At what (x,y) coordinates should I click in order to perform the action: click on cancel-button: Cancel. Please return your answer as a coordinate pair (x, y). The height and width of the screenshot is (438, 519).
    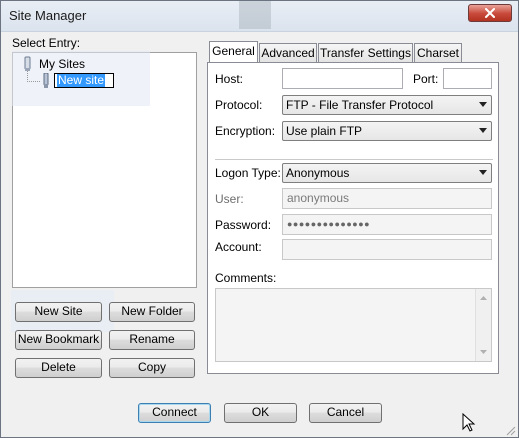
    Looking at the image, I should click on (345, 413).